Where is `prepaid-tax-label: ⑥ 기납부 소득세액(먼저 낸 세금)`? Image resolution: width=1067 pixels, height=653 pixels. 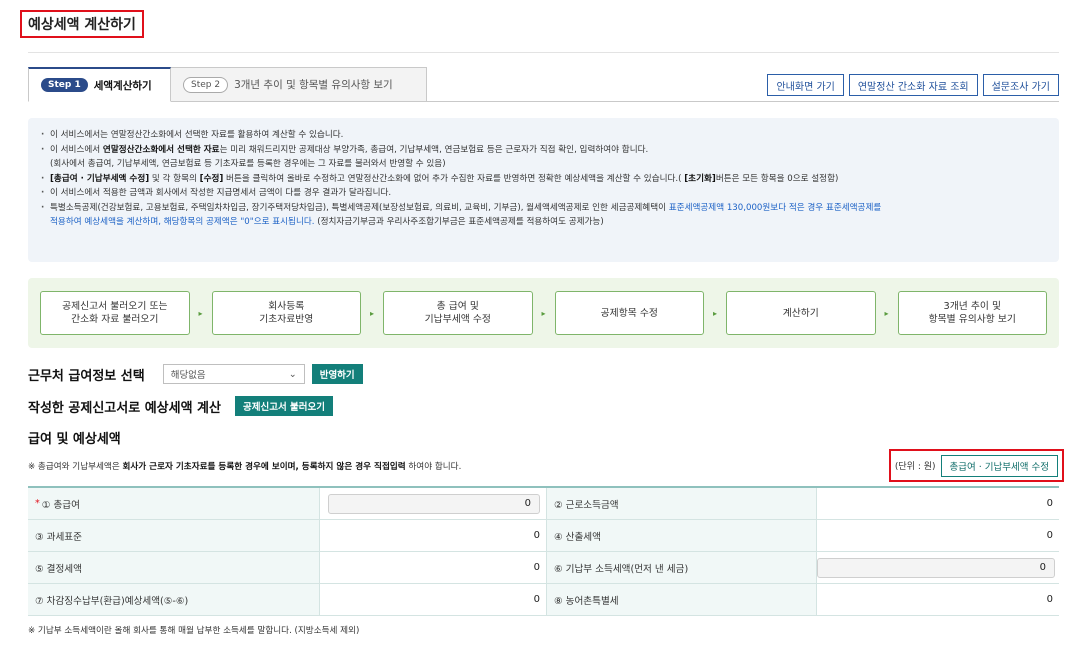
prepaid-tax-label: ⑥ 기납부 소득세액(먼저 낸 세금) is located at coordinates (682, 567).